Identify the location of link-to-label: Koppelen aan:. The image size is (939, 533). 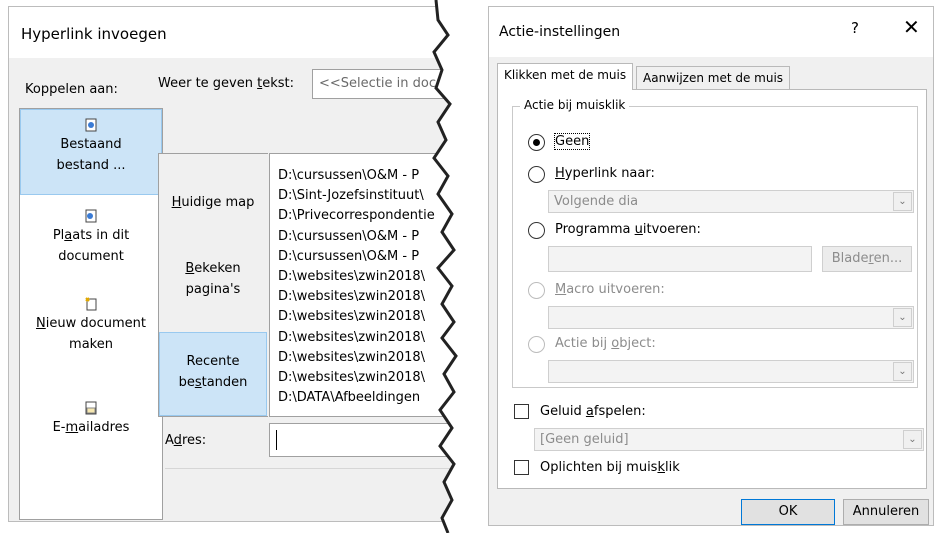
(71, 89).